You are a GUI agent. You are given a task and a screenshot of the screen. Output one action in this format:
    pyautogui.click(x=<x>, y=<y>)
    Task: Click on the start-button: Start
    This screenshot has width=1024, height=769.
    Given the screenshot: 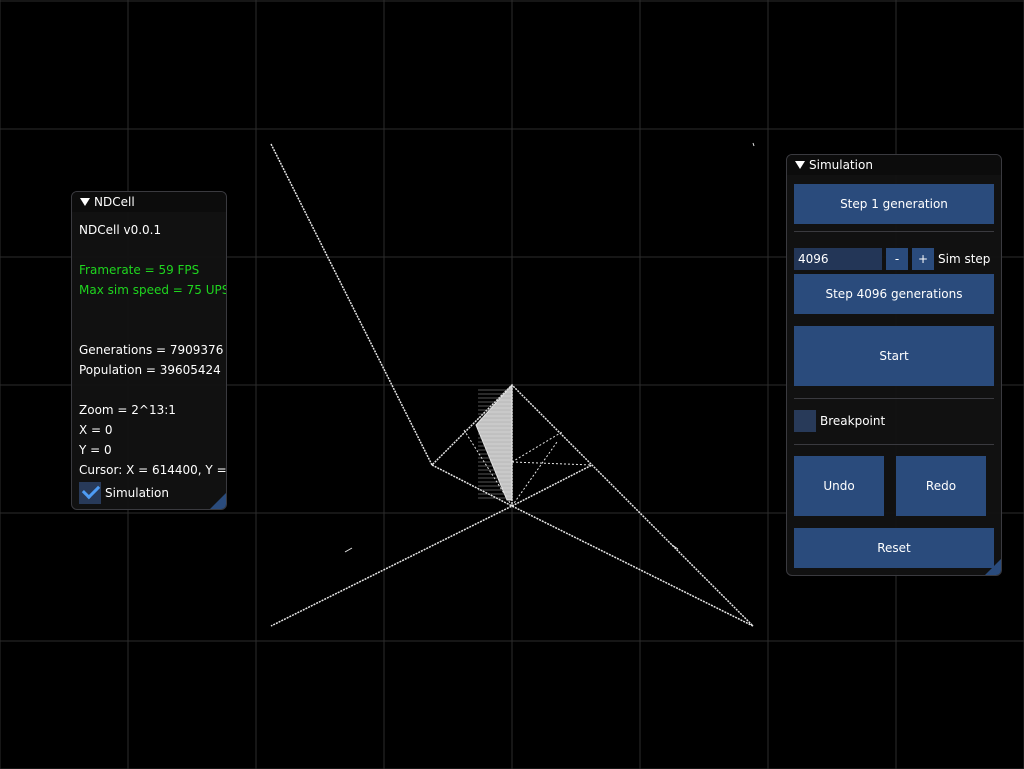 What is the action you would take?
    pyautogui.click(x=894, y=356)
    